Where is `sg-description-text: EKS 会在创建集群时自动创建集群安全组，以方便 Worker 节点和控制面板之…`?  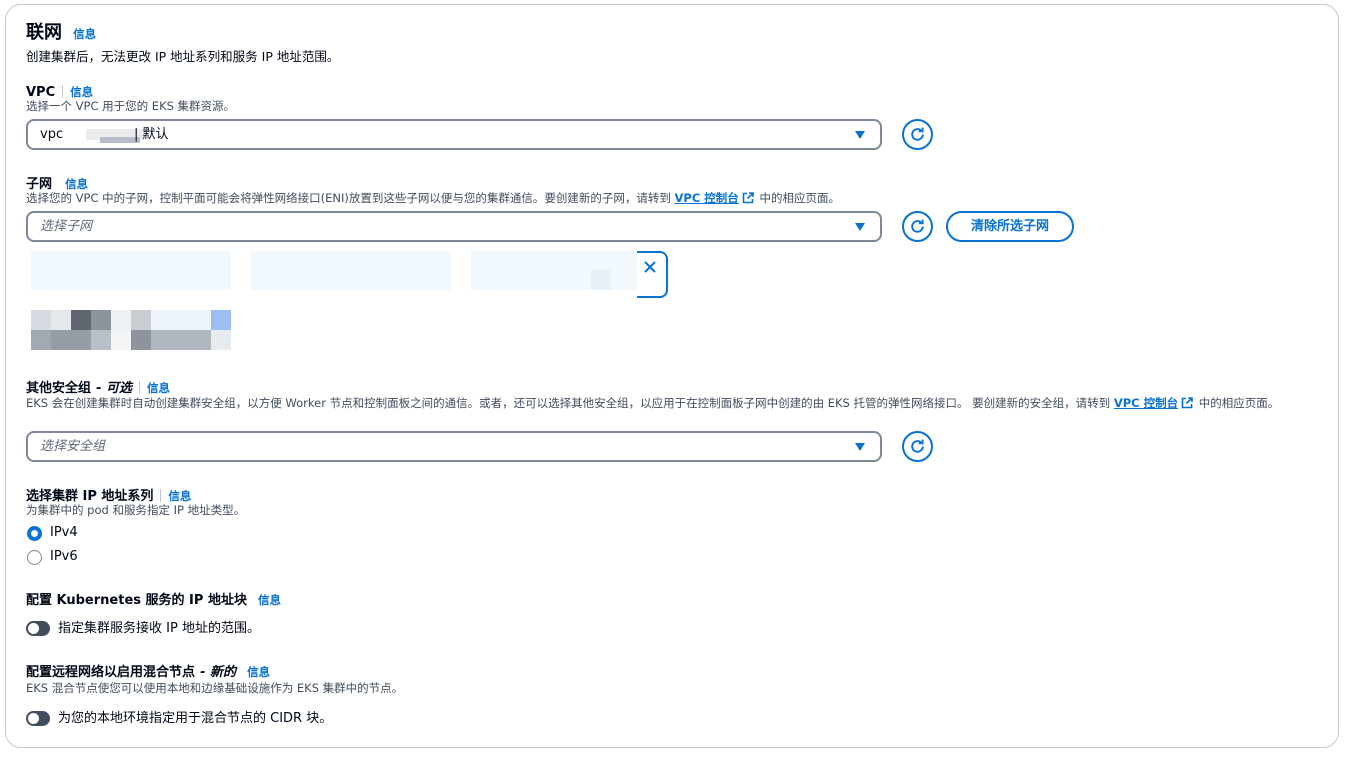
sg-description-text: EKS 会在创建集群时自动创建集群安全组，以方便 Worker 节点和控制面板之… is located at coordinates (568, 403).